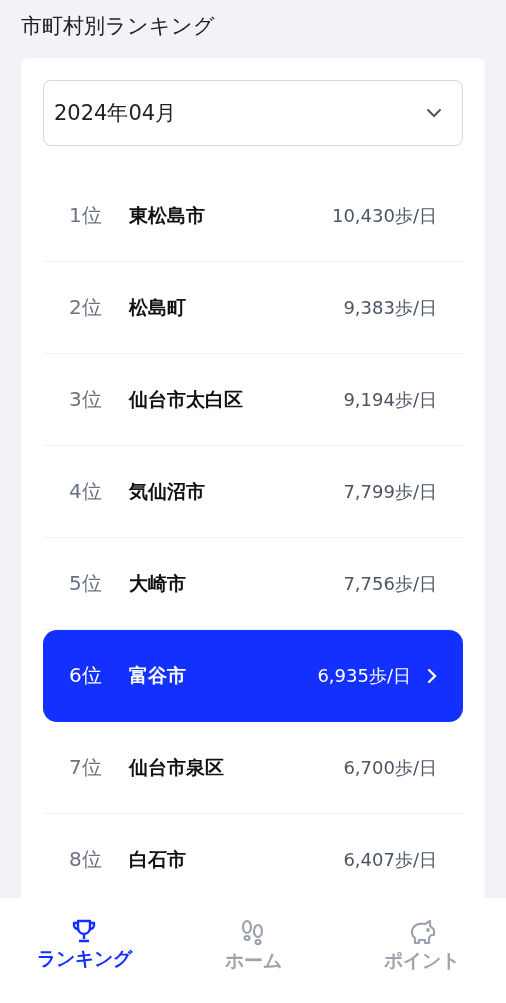 The height and width of the screenshot is (1003, 506). Describe the element at coordinates (167, 491) in the screenshot. I see `municipality-name: 気仙沼市` at that location.